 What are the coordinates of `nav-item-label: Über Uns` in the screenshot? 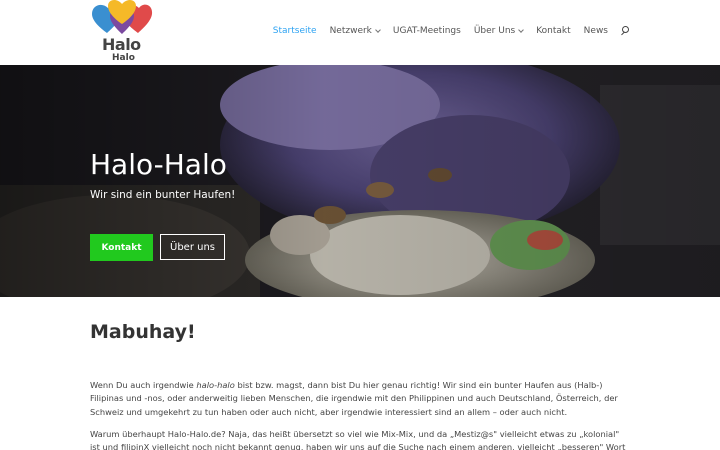 It's located at (494, 31).